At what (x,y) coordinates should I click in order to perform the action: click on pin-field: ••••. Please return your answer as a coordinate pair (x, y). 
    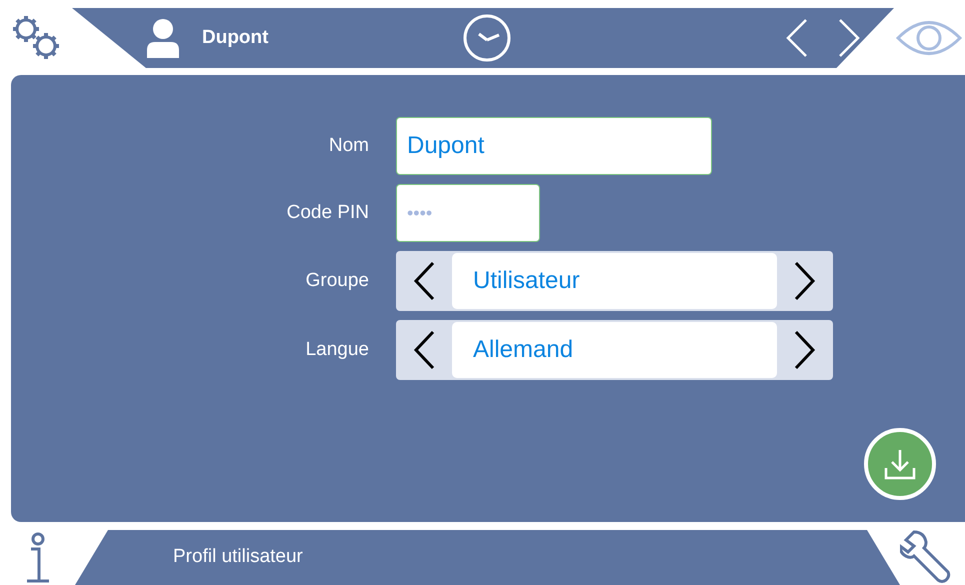
    Looking at the image, I should click on (468, 213).